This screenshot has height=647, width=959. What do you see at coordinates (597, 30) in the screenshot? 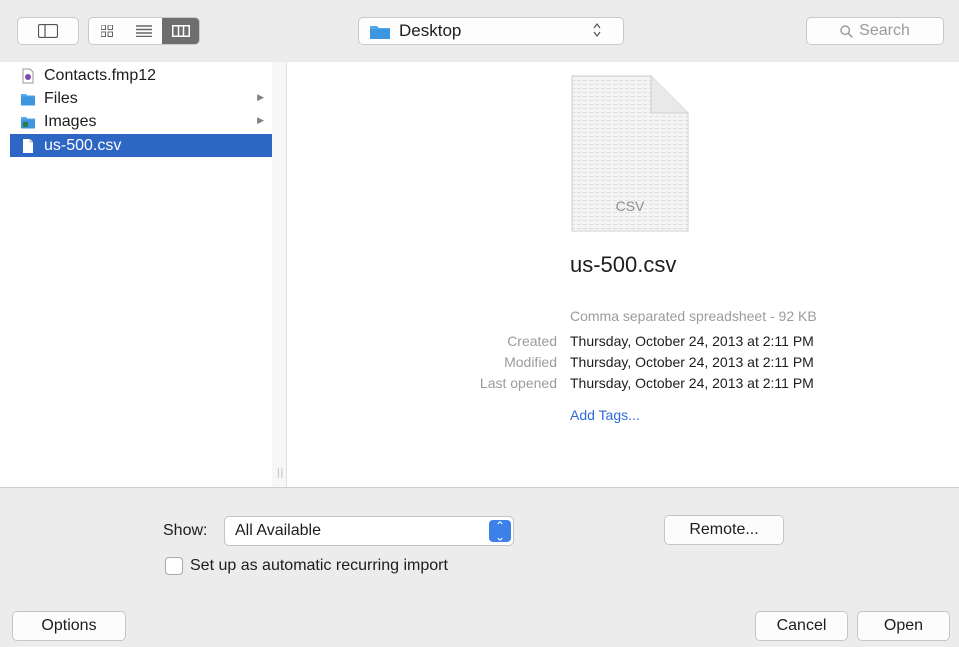
I see `chevron-updown-icon` at bounding box center [597, 30].